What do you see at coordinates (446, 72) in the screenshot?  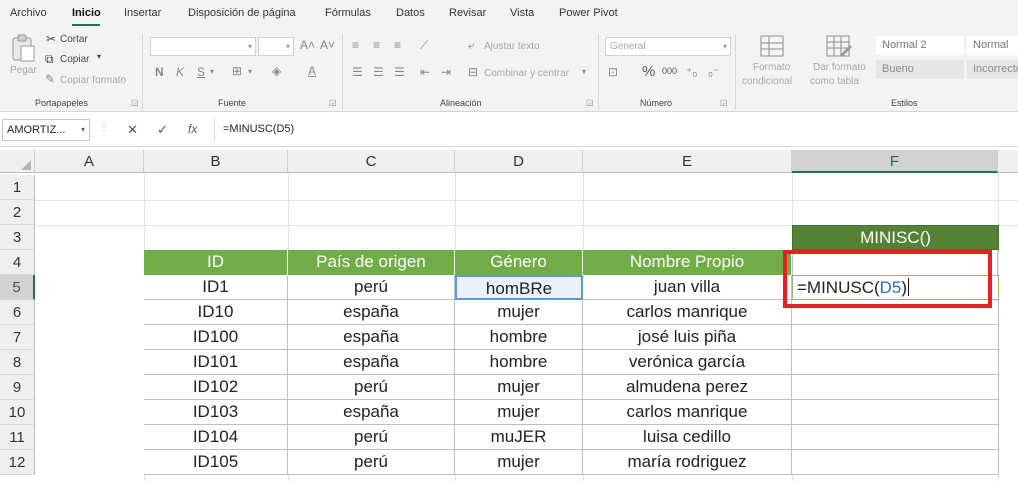 I see `increase-indent-icon: ⇥` at bounding box center [446, 72].